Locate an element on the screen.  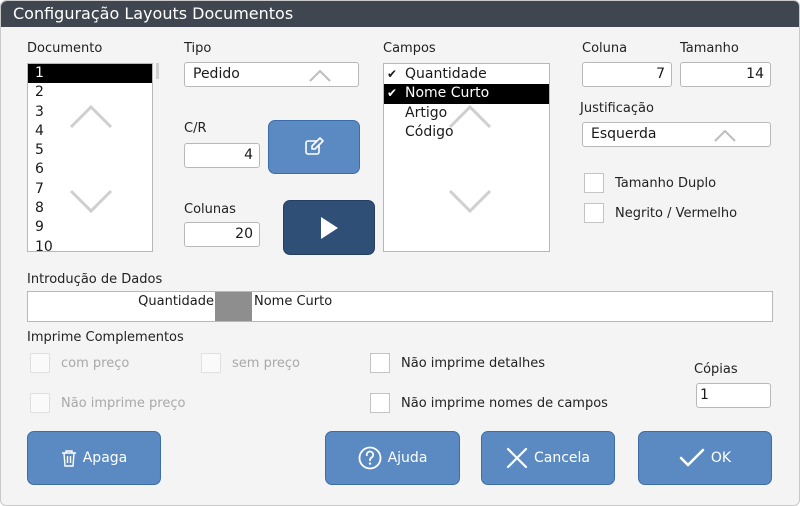
documento-list-item: 9 is located at coordinates (90, 227).